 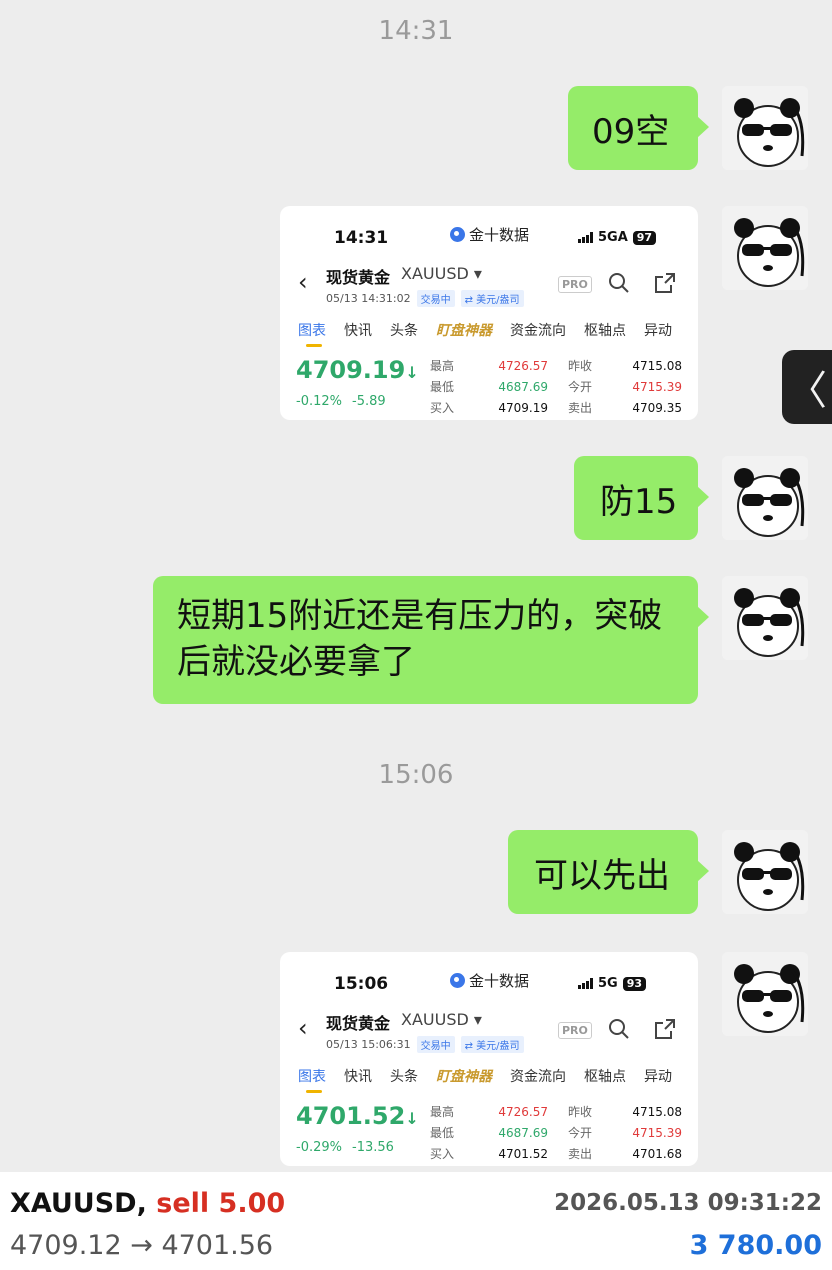 I want to click on trade-symbol: XAUUSD, sell 5.00, so click(x=148, y=1203).